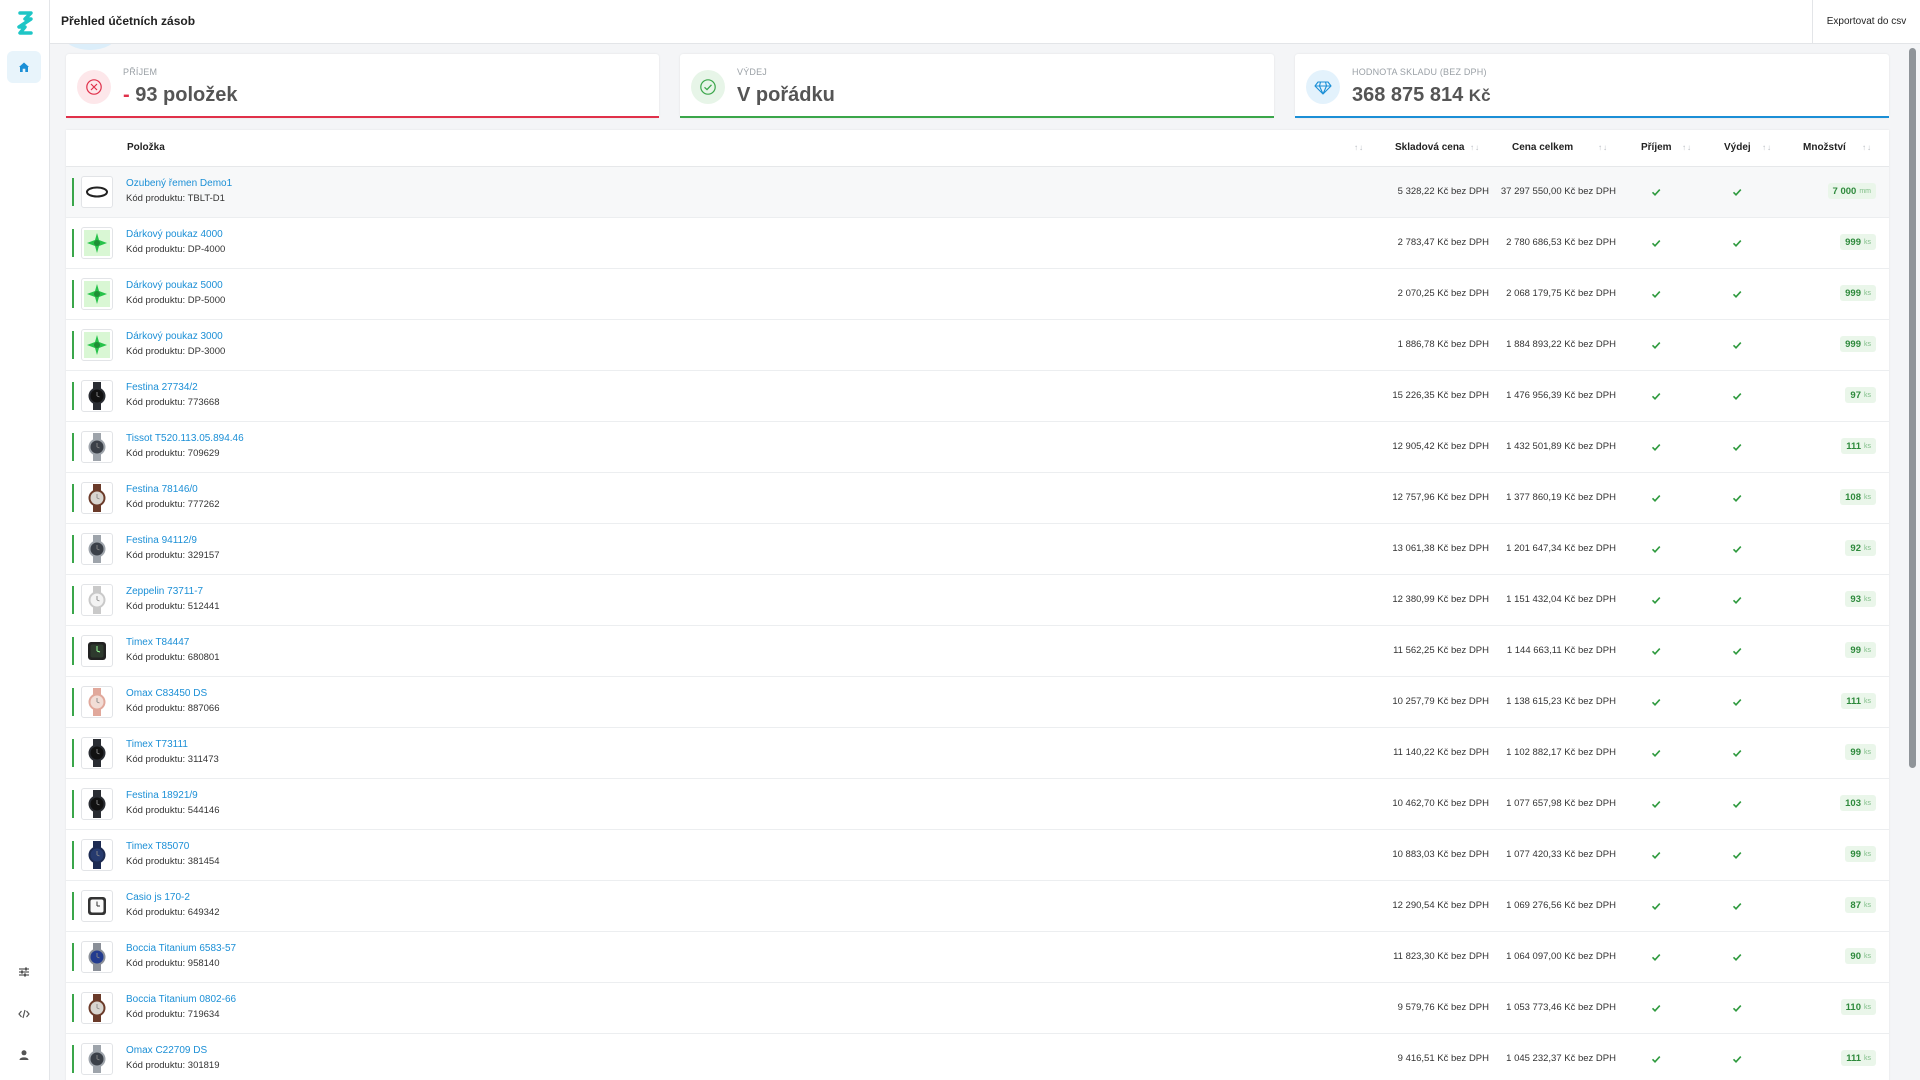  Describe the element at coordinates (146, 147) in the screenshot. I see `col-item: Položka` at that location.